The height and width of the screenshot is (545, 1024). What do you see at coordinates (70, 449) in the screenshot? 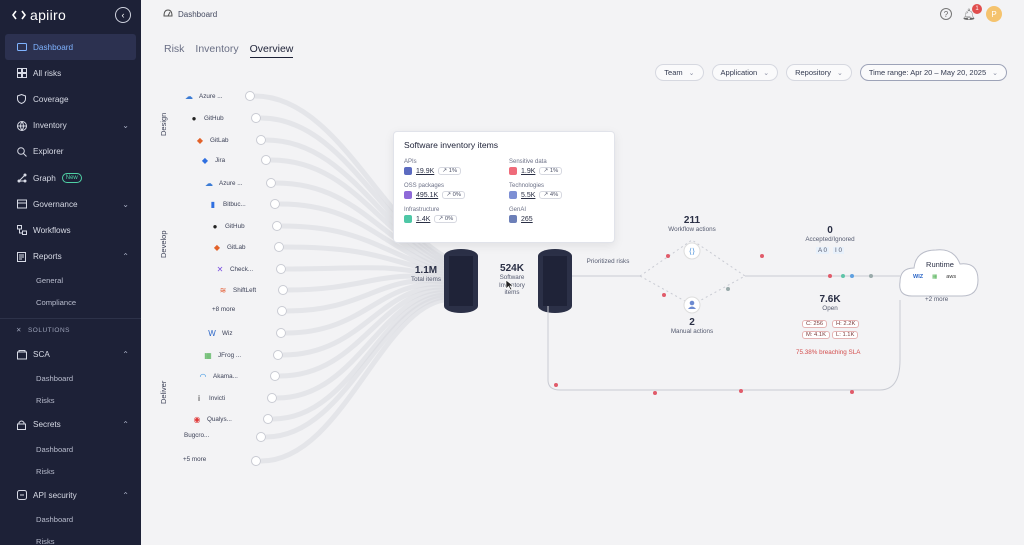
I see `sidebar-subitem-secrets-dashboard: Dashboard` at bounding box center [70, 449].